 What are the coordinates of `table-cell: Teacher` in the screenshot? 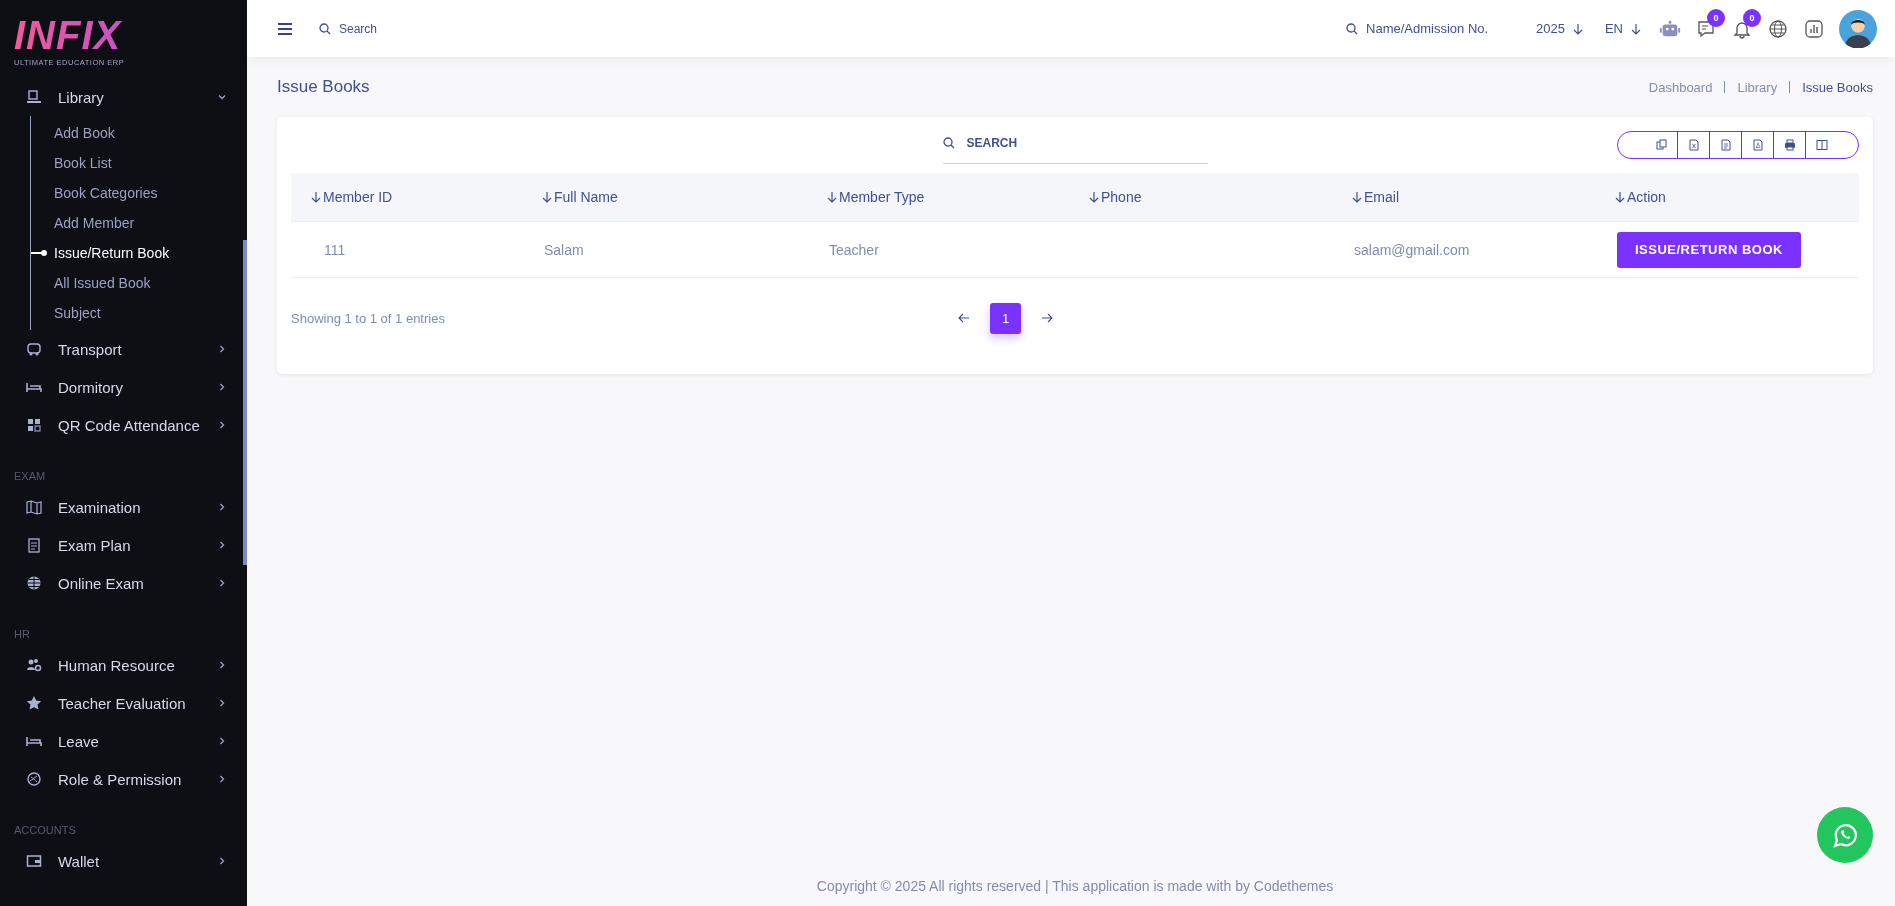 It's located at (854, 249).